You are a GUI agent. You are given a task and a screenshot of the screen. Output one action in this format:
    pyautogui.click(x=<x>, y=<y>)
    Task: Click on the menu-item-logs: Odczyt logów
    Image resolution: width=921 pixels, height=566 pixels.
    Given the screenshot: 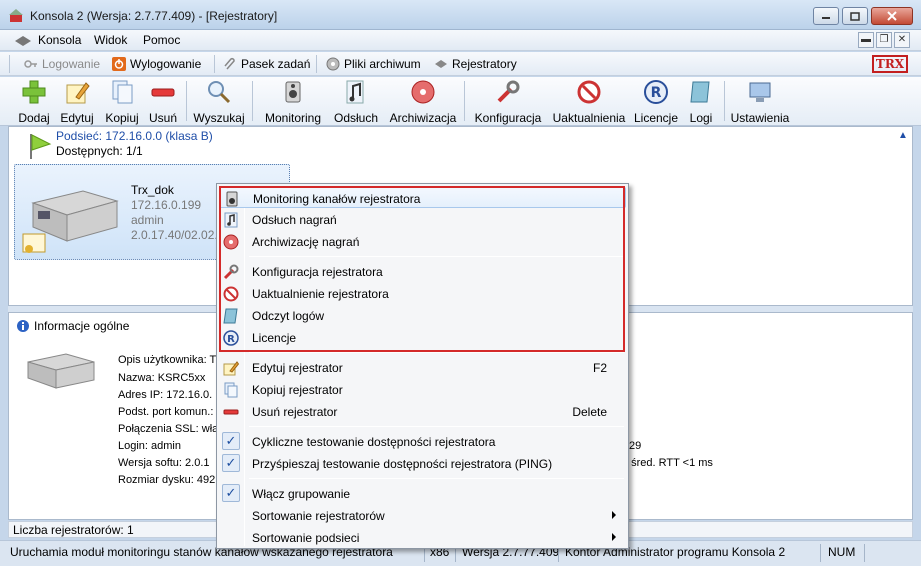 What is the action you would take?
    pyautogui.click(x=422, y=315)
    